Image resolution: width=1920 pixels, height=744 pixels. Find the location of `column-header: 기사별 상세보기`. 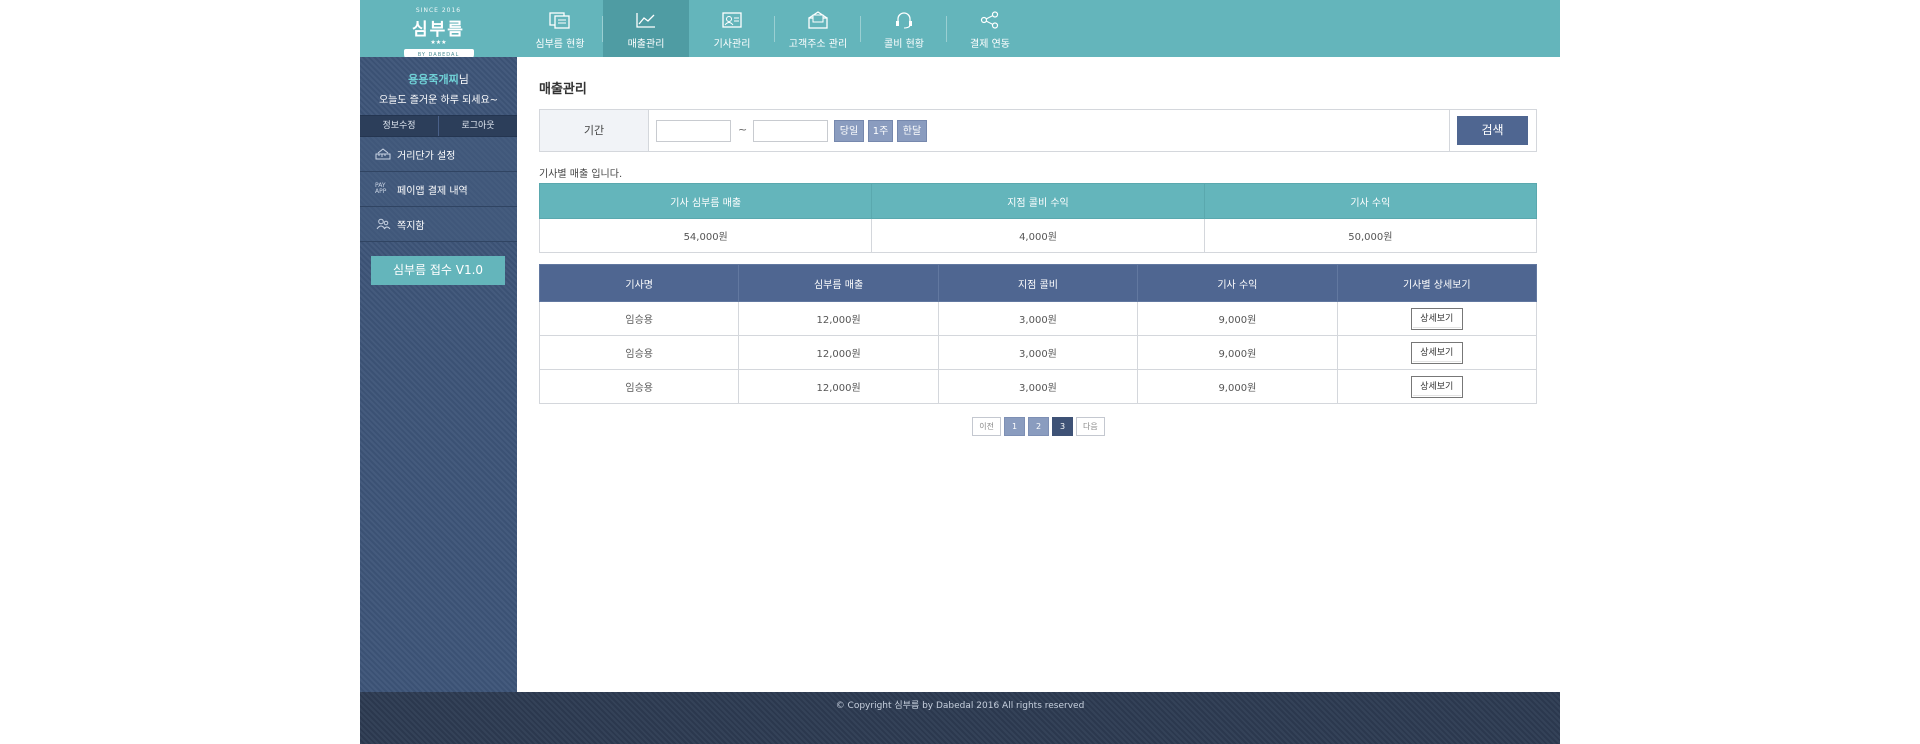

column-header: 기사별 상세보기 is located at coordinates (1437, 283).